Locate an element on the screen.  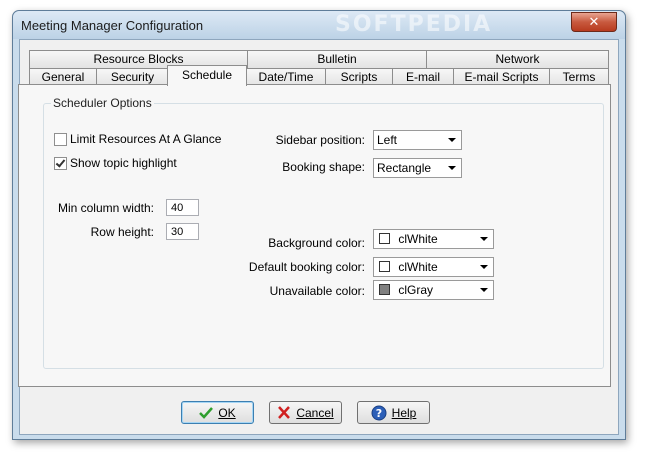
unavailable-color-label: Unavailable color: is located at coordinates (317, 291).